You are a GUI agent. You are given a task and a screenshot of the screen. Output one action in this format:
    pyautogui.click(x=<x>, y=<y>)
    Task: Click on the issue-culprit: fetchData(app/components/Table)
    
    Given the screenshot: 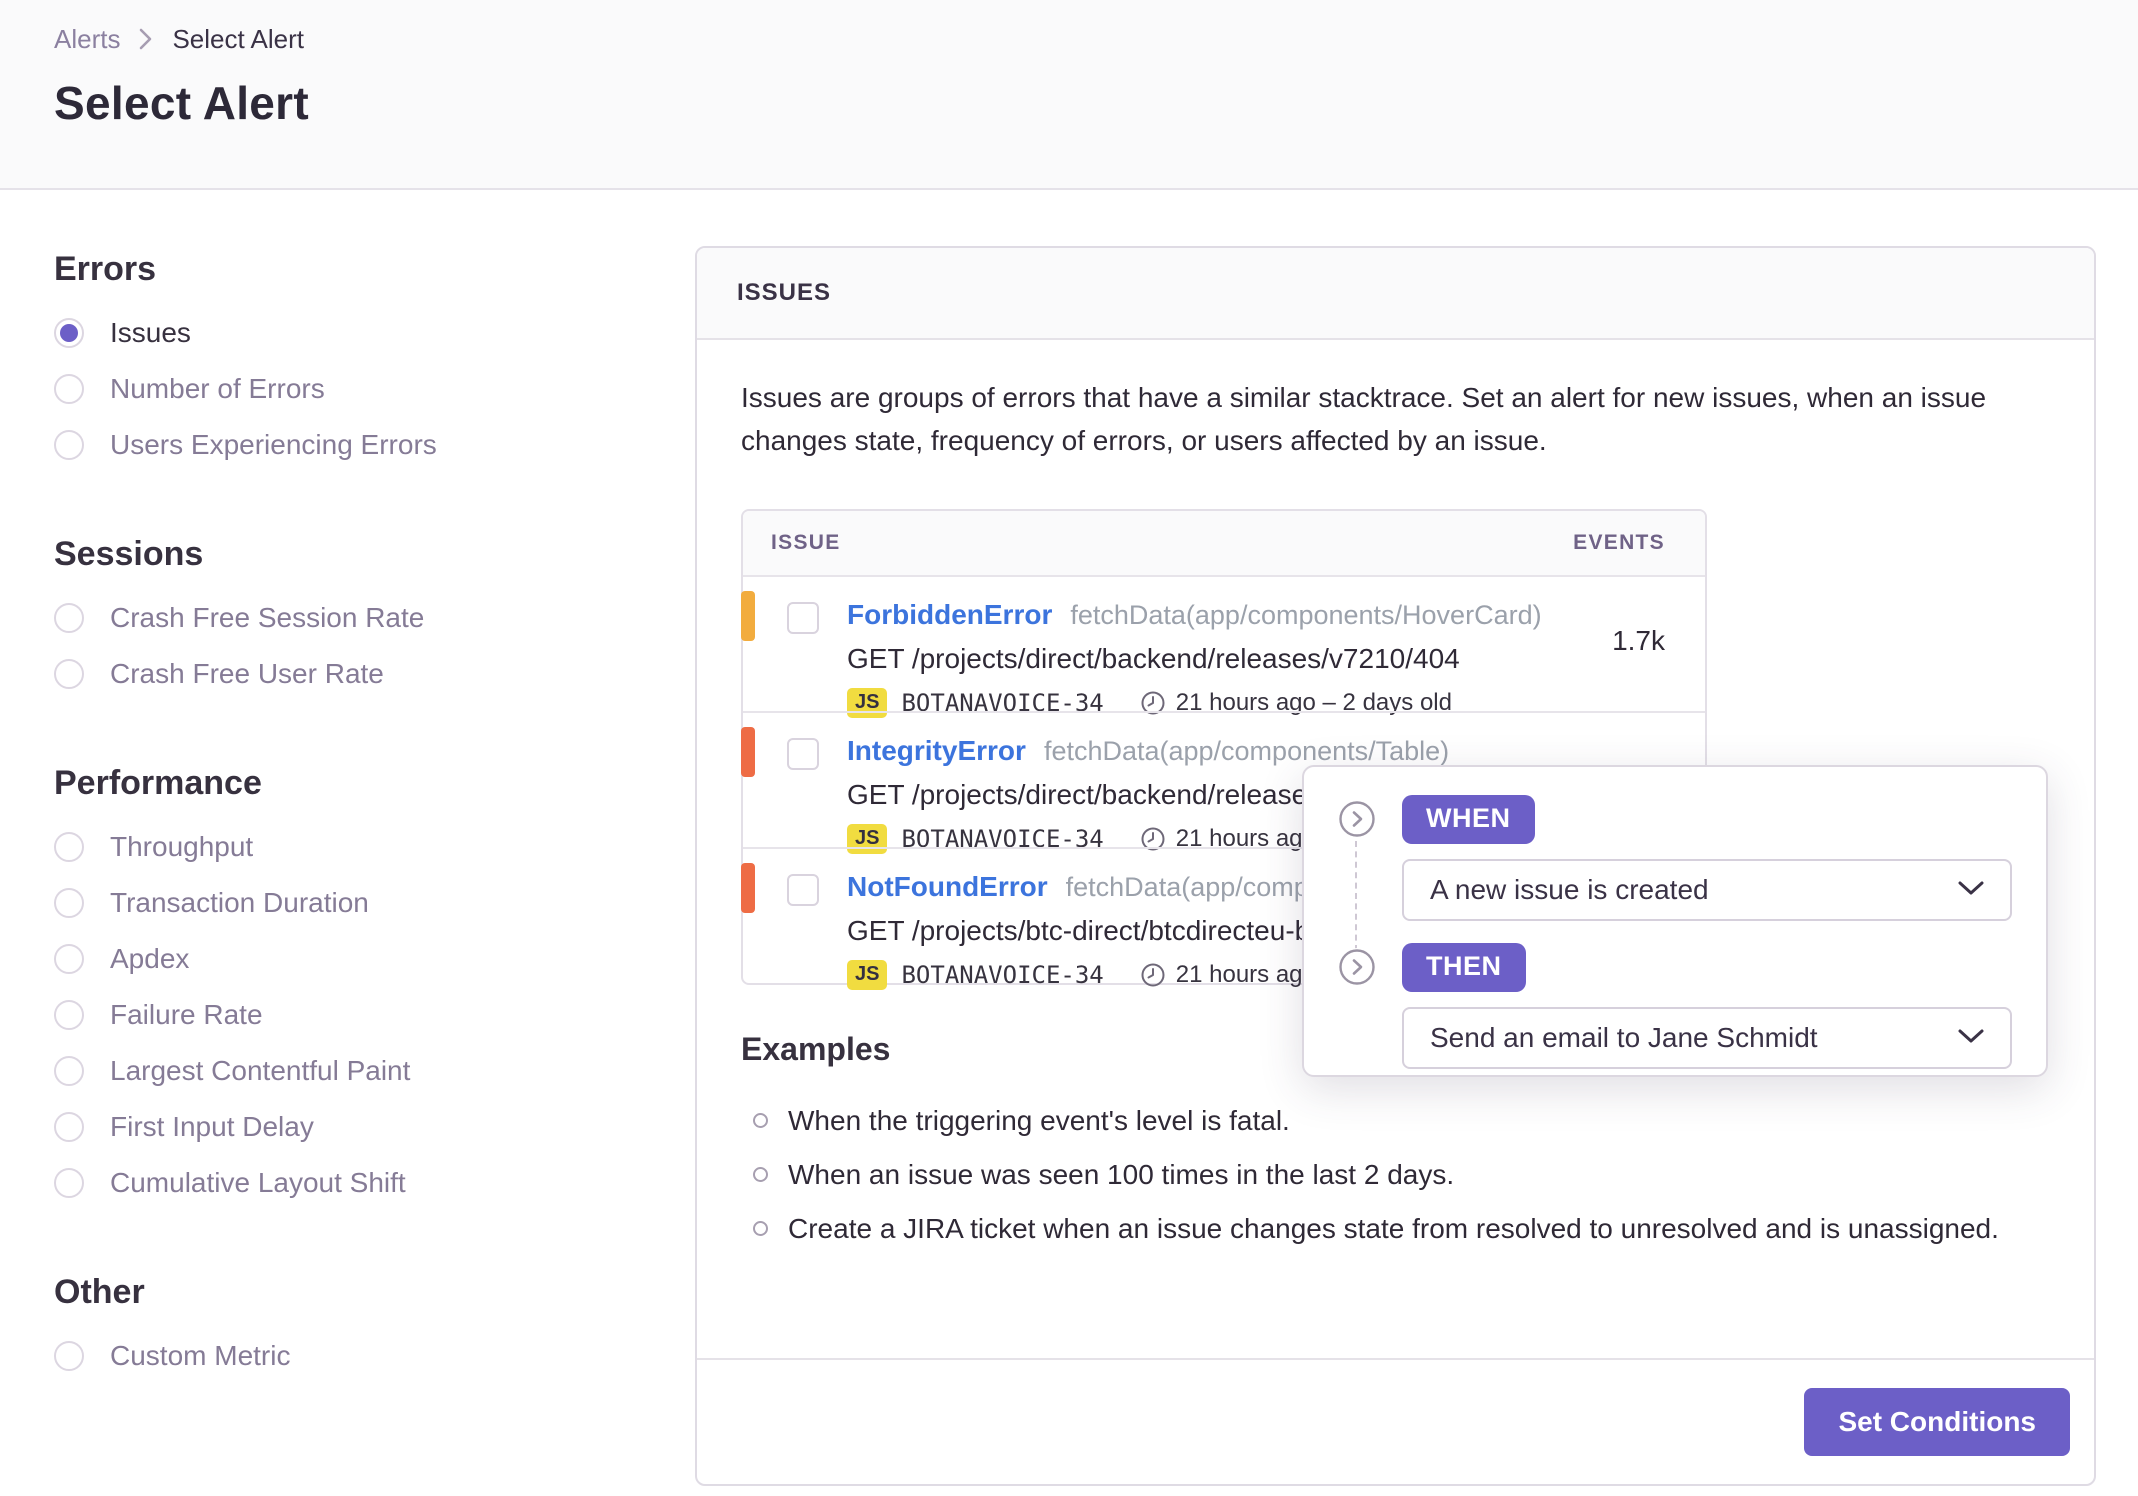 What is the action you would take?
    pyautogui.click(x=1246, y=750)
    